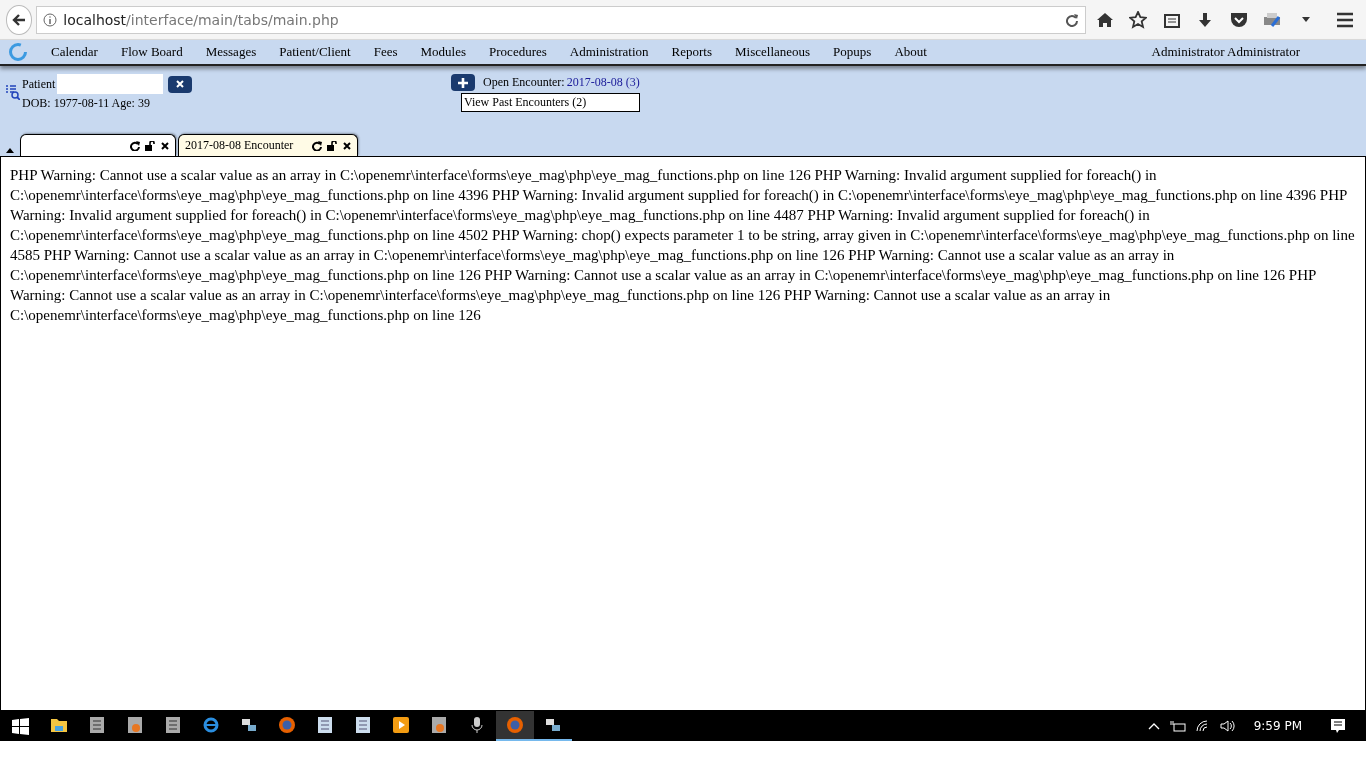 The image size is (1366, 768). What do you see at coordinates (1305, 19) in the screenshot?
I see `caret-icon` at bounding box center [1305, 19].